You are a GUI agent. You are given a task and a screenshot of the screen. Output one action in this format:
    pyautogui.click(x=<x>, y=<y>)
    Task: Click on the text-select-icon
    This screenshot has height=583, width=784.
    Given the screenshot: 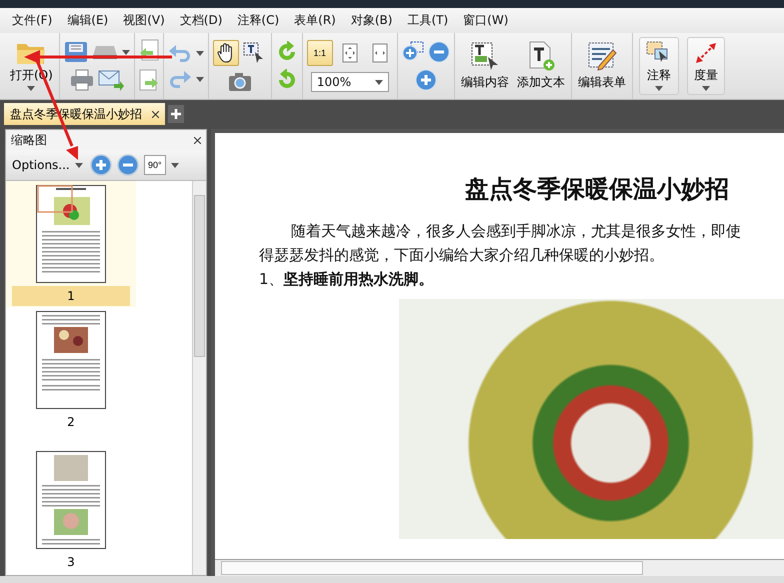 What is the action you would take?
    pyautogui.click(x=253, y=53)
    